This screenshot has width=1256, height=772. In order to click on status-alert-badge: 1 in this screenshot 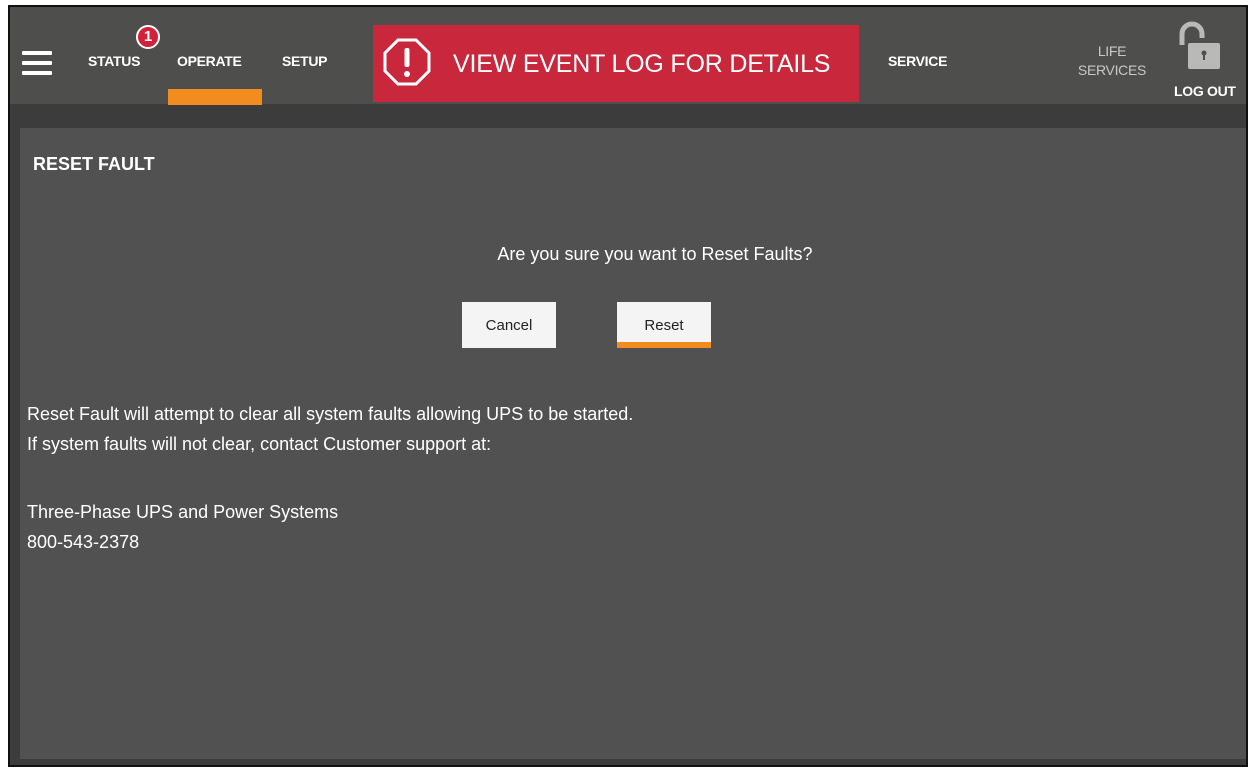, I will do `click(148, 37)`.